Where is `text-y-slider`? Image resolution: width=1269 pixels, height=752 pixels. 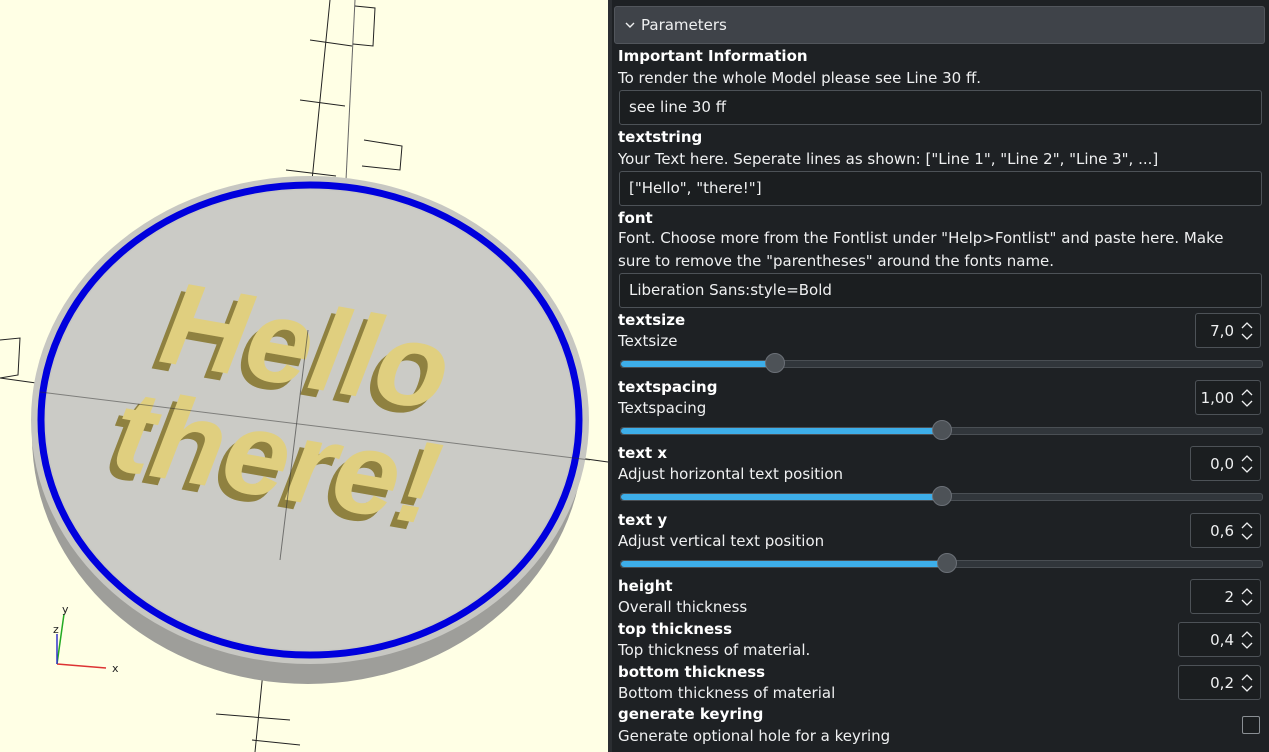 text-y-slider is located at coordinates (941, 563).